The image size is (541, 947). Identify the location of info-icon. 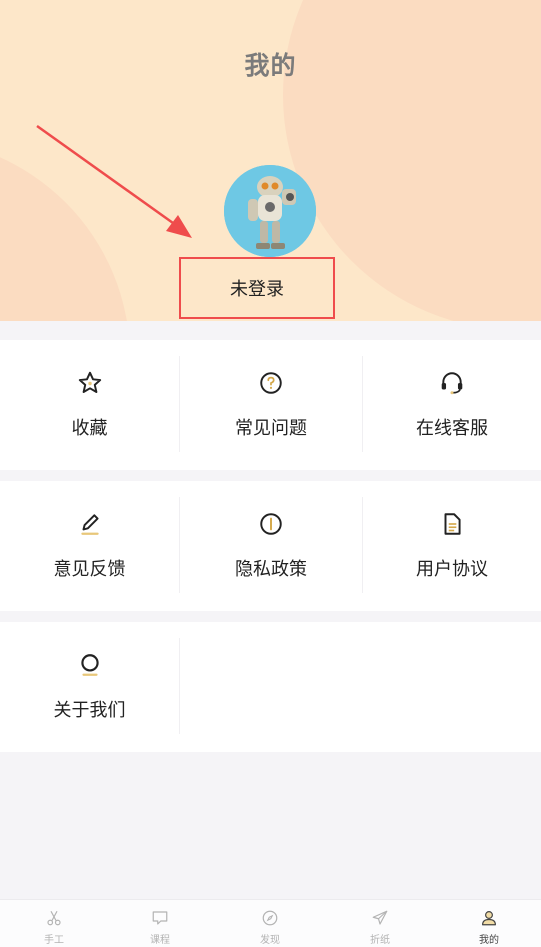
(271, 524).